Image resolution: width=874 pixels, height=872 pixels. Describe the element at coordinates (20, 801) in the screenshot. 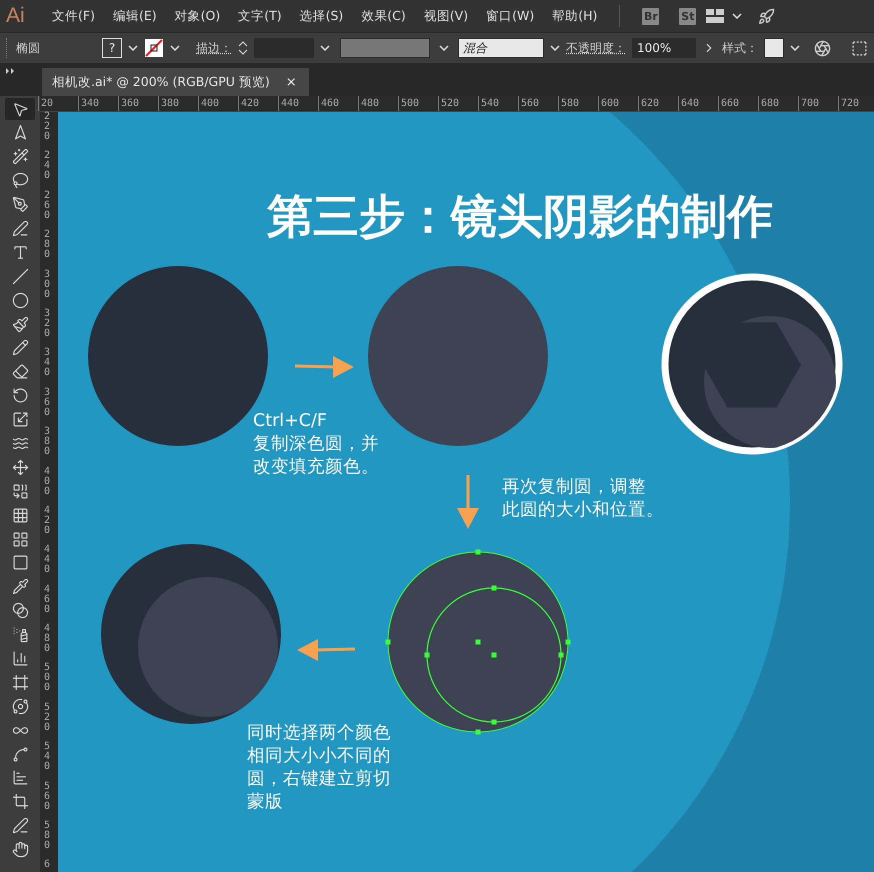

I see `crop-icon` at that location.